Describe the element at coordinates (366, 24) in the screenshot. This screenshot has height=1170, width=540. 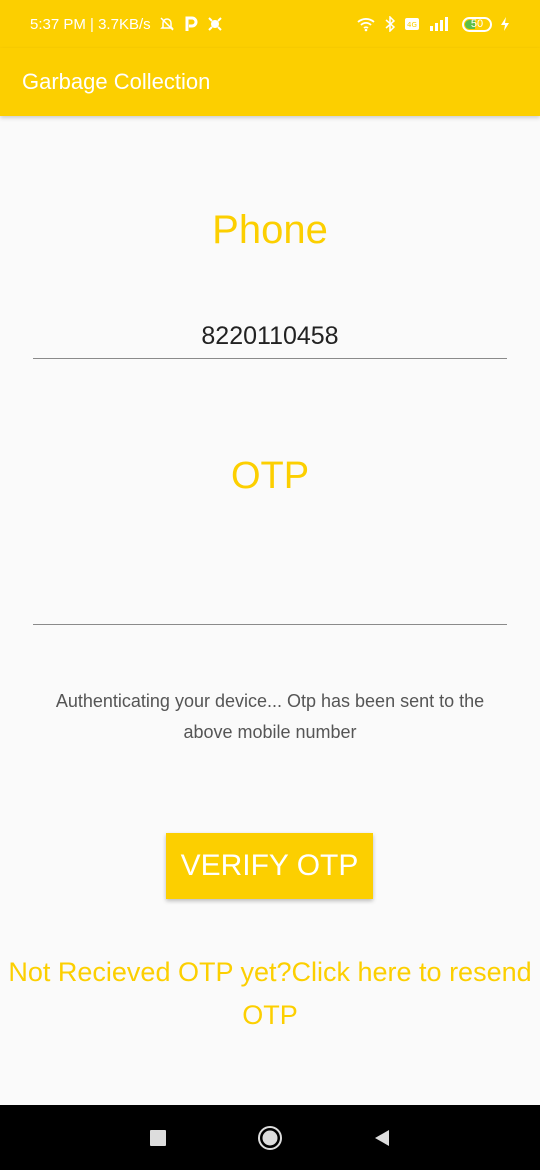
I see `wifi-icon` at that location.